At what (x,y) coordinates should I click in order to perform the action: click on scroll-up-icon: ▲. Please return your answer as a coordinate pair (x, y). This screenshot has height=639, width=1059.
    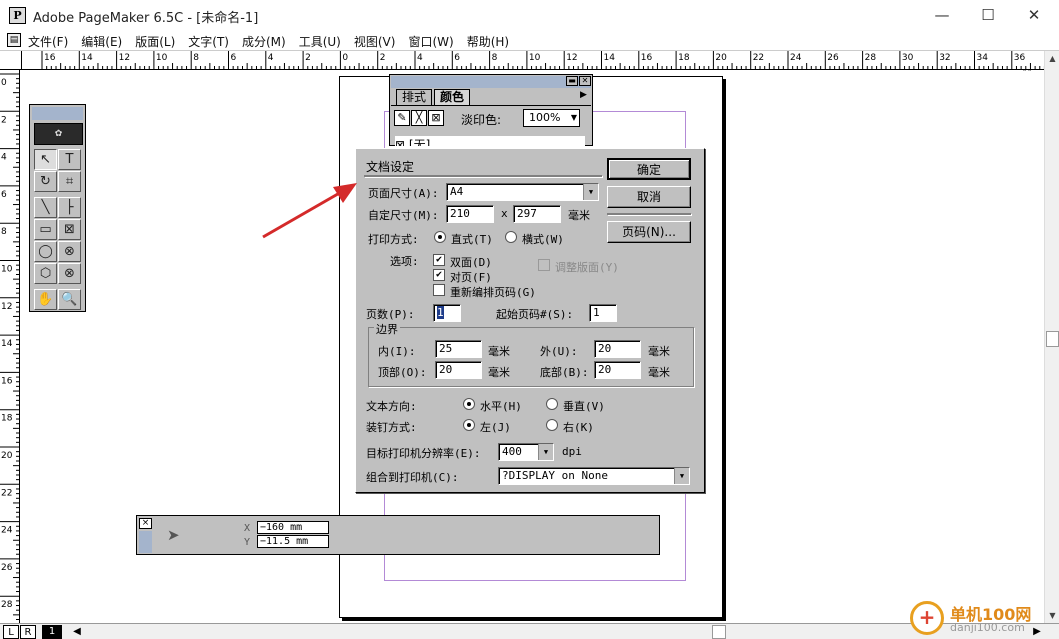
    Looking at the image, I should click on (1052, 58).